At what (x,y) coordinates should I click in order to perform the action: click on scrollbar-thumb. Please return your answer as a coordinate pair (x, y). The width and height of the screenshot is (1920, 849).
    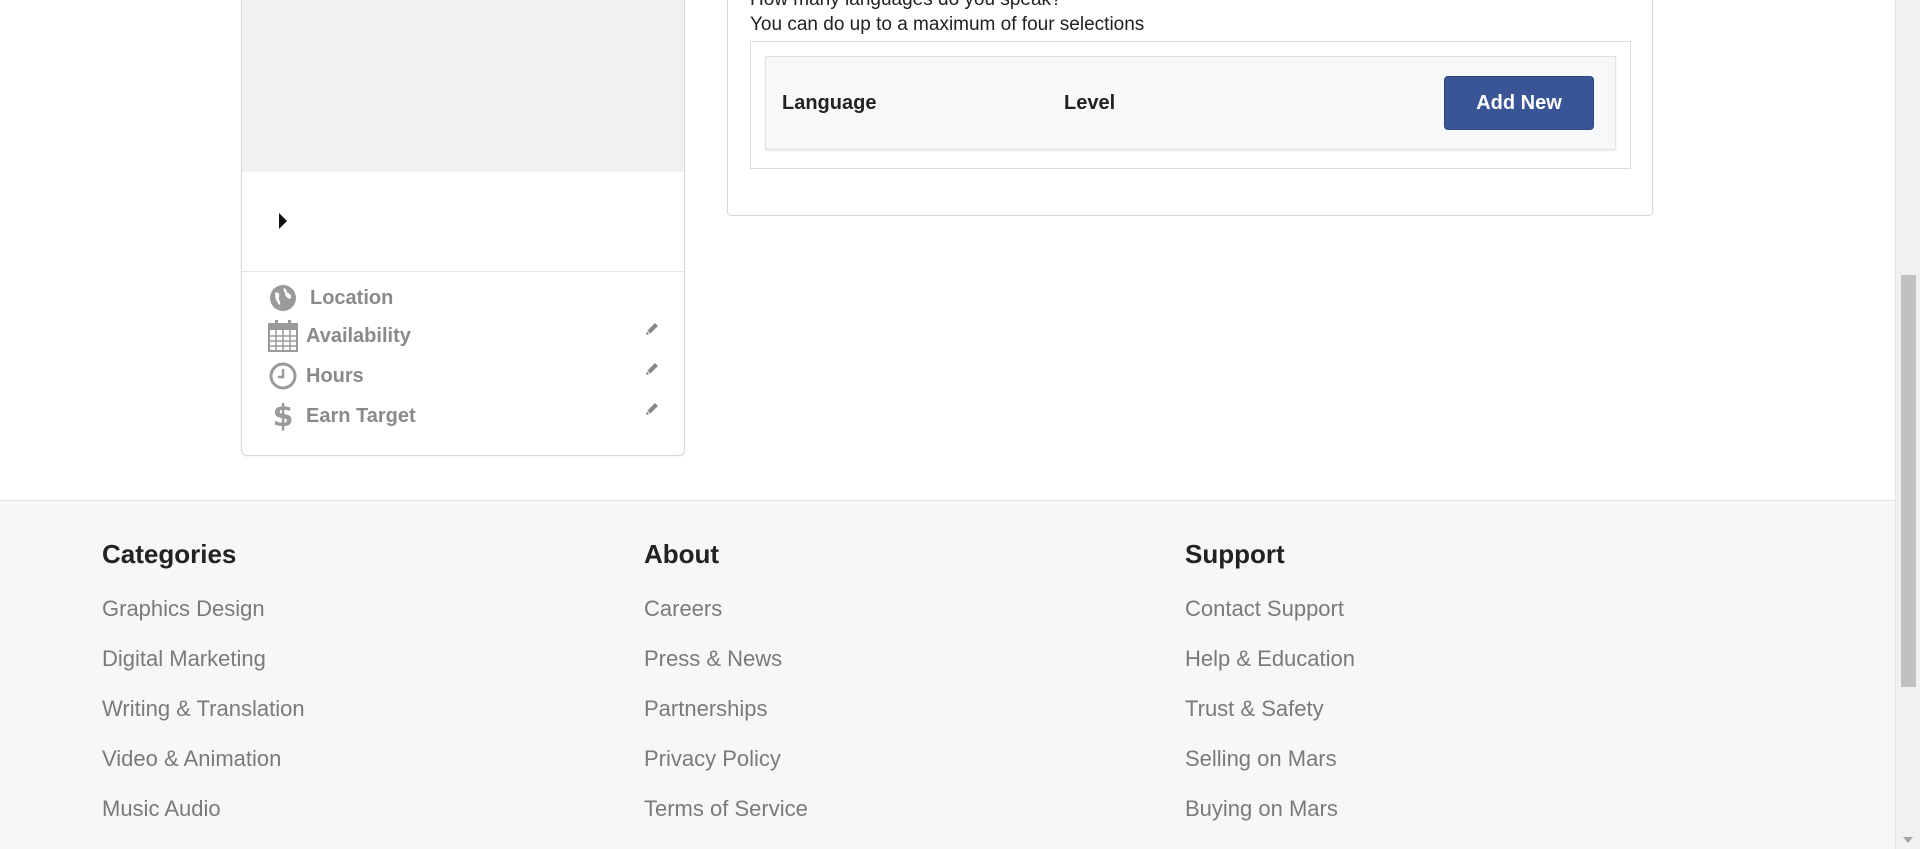
    Looking at the image, I should click on (1908, 481).